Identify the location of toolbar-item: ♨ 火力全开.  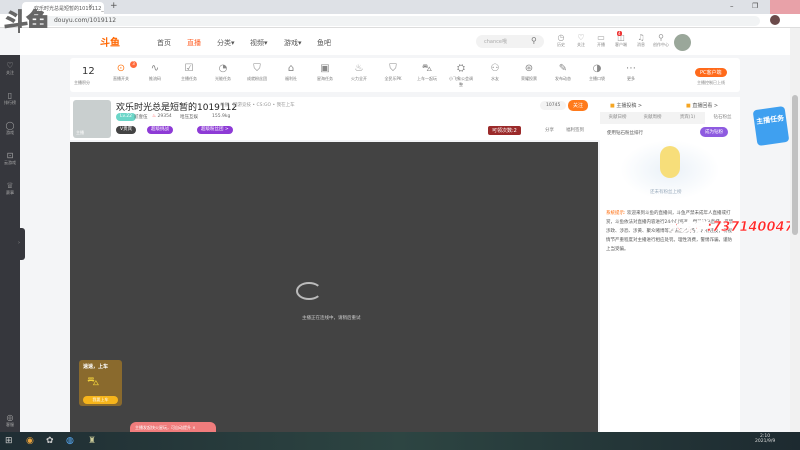
(359, 72).